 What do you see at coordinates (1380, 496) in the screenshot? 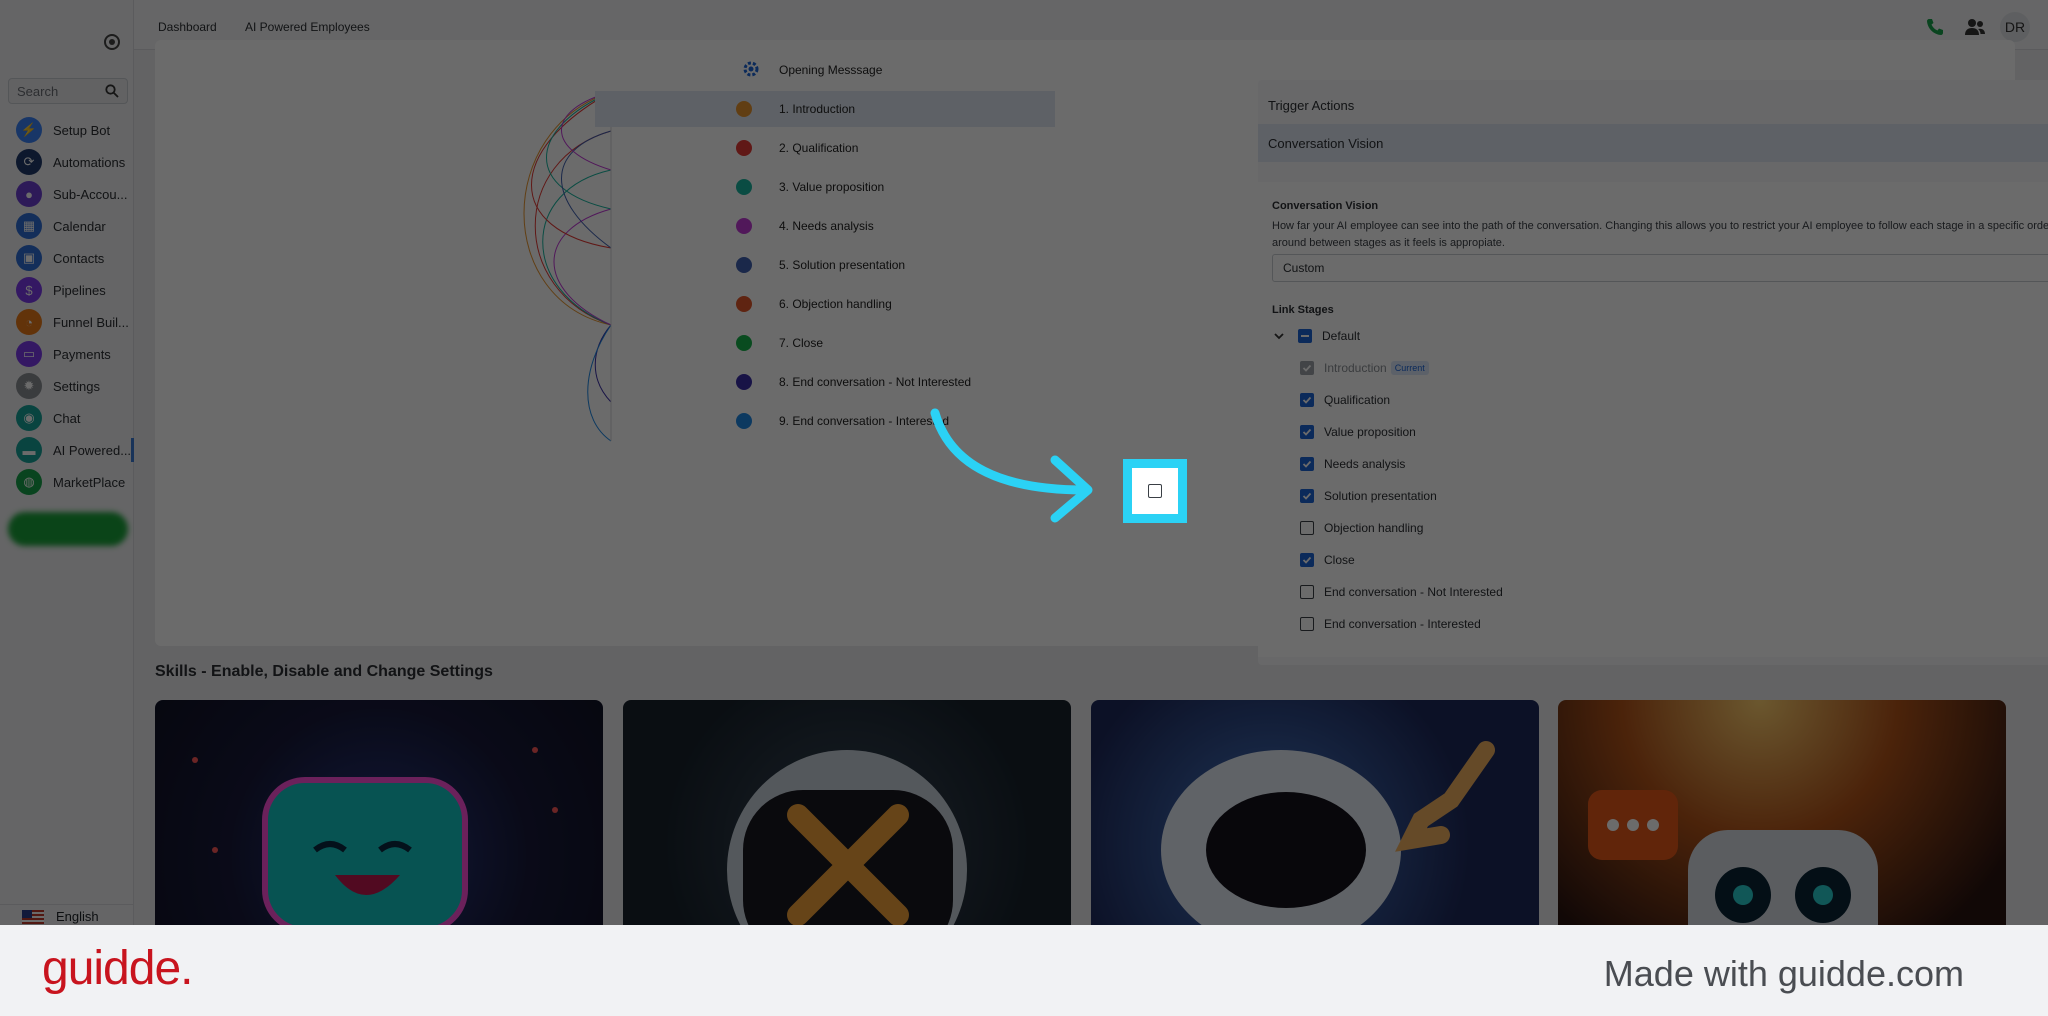
I see `link-stage-label: Solution presentation` at bounding box center [1380, 496].